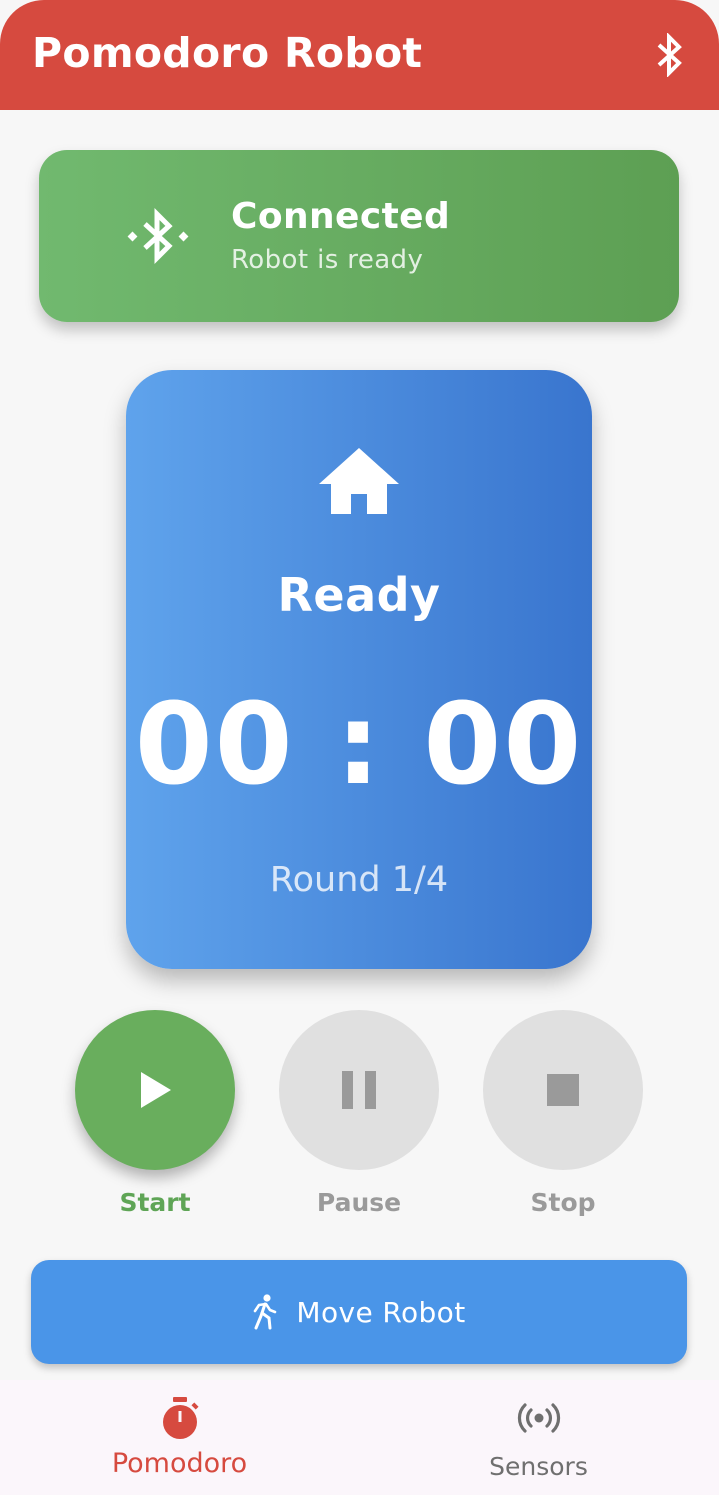  What do you see at coordinates (359, 1202) in the screenshot?
I see `pause-label: Pause` at bounding box center [359, 1202].